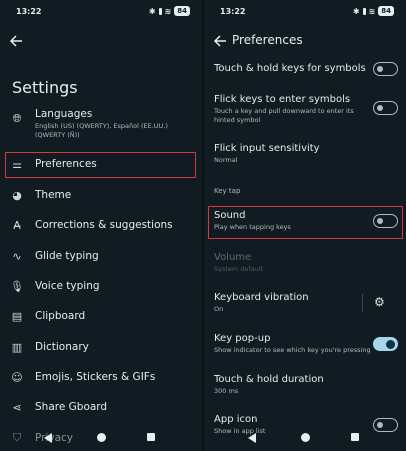  I want to click on pref-touch-hold-symbols: Touch & hold keys for symbols, so click(306, 68).